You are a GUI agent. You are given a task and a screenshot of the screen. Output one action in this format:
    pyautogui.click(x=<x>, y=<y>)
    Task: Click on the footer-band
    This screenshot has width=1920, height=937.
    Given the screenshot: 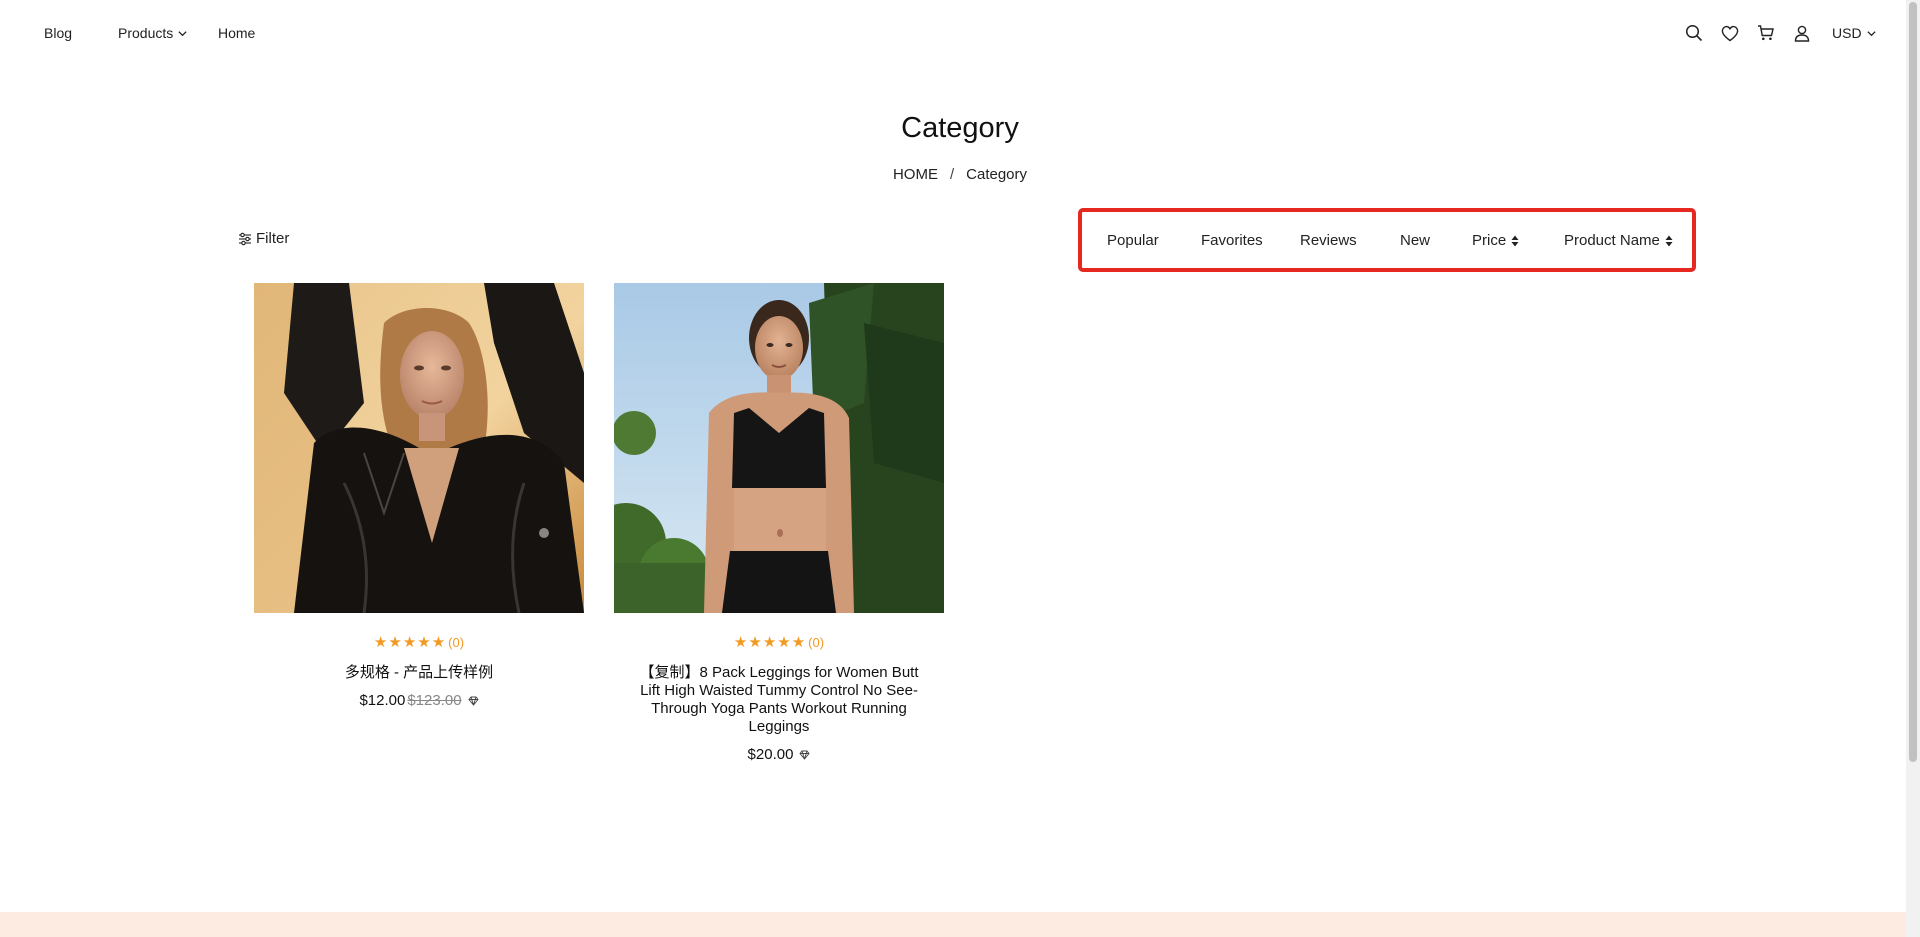 What is the action you would take?
    pyautogui.click(x=953, y=924)
    